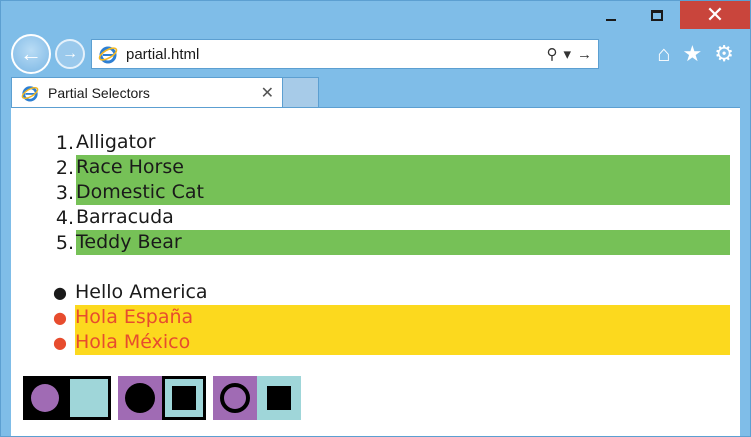 This screenshot has width=751, height=437. I want to click on back-arrow-icon: ←, so click(31, 53).